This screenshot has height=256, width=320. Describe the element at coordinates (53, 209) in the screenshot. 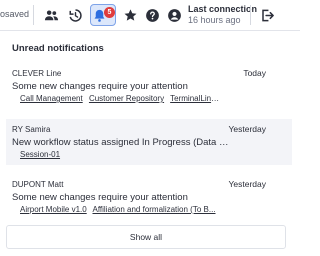

I see `notification-link: Airport Mobile v1.0` at that location.